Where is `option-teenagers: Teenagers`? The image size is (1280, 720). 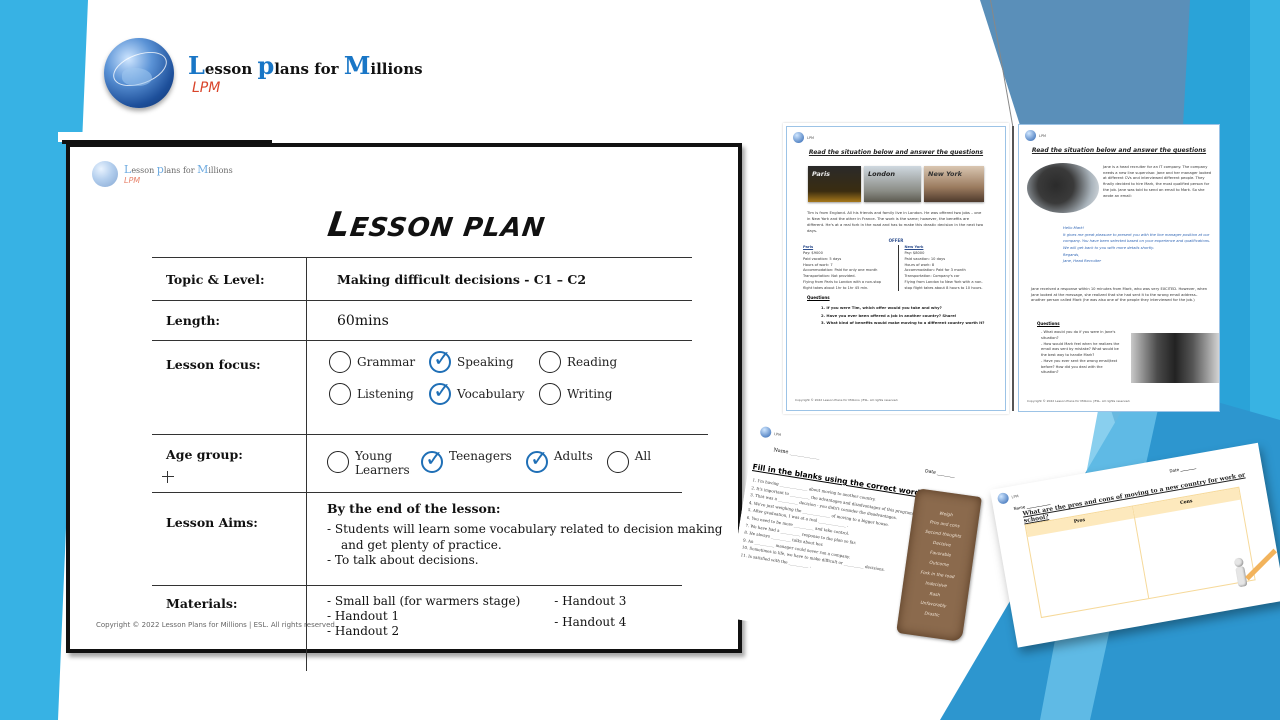 option-teenagers: Teenagers is located at coordinates (466, 462).